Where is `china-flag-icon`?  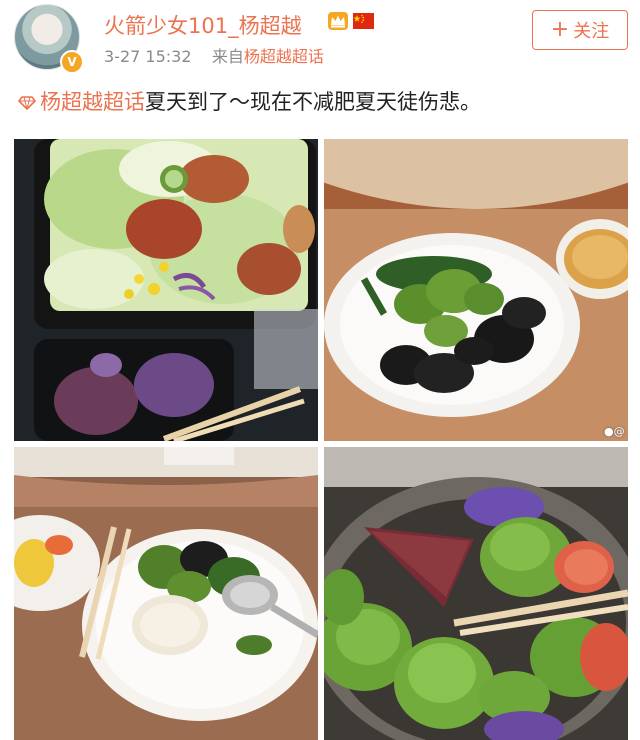
china-flag-icon is located at coordinates (363, 21).